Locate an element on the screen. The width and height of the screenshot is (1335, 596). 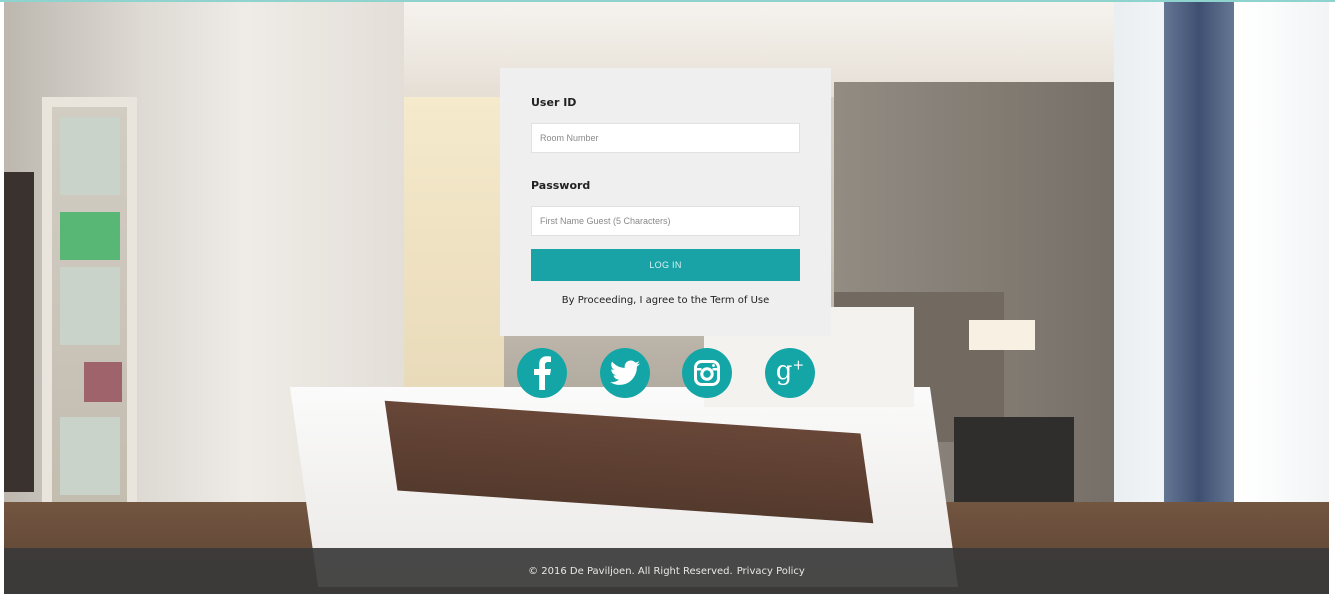
privacy-policy-link: Privacy Policy is located at coordinates (771, 571).